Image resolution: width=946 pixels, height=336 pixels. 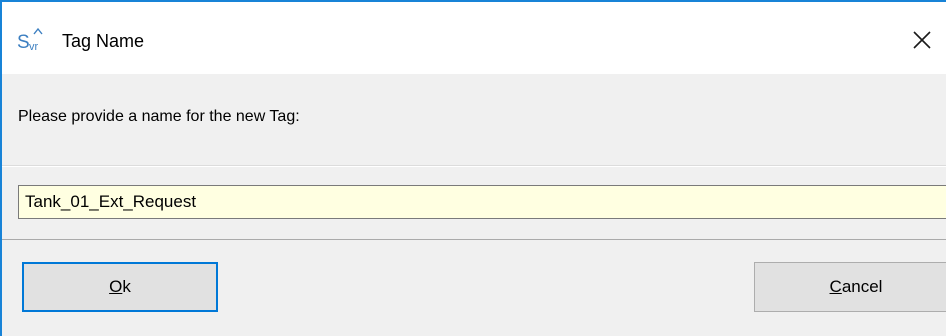 I want to click on cancel-button: Cancel, so click(x=850, y=287).